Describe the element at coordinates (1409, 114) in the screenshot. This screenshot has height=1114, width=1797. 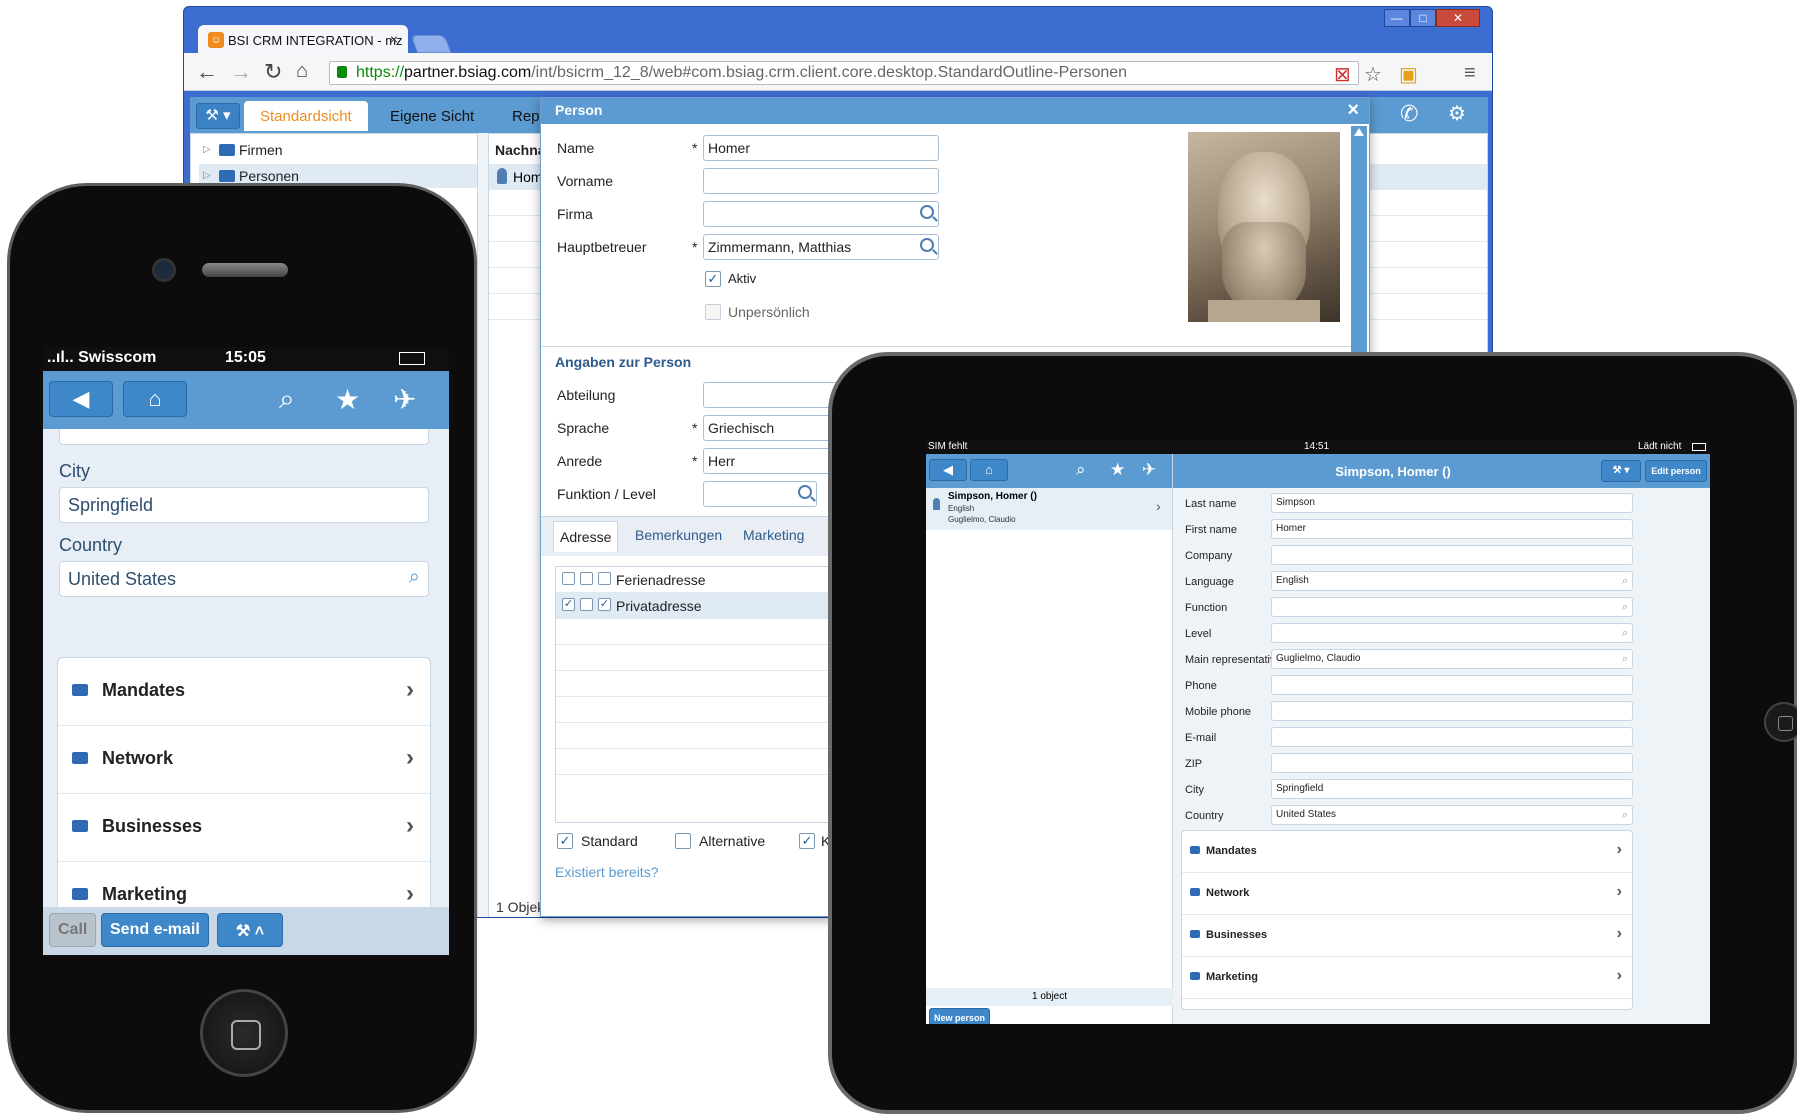
I see `phone-icon: ✆` at that location.